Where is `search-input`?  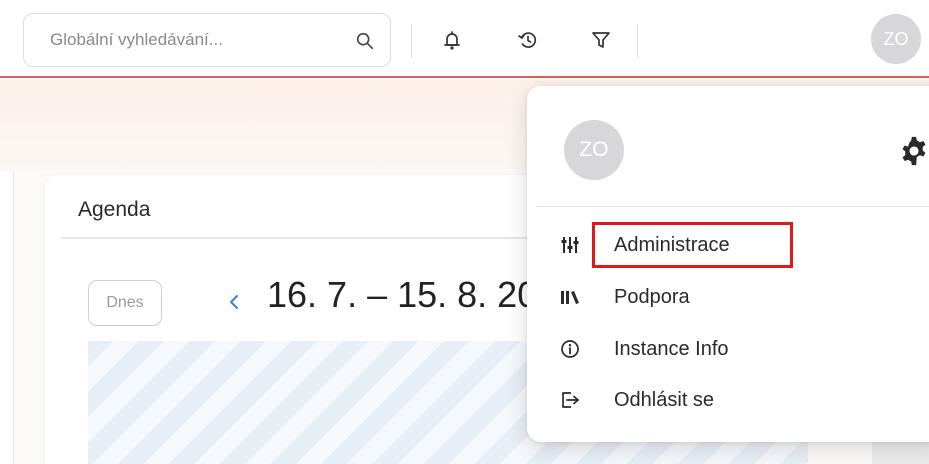 search-input is located at coordinates (174, 40).